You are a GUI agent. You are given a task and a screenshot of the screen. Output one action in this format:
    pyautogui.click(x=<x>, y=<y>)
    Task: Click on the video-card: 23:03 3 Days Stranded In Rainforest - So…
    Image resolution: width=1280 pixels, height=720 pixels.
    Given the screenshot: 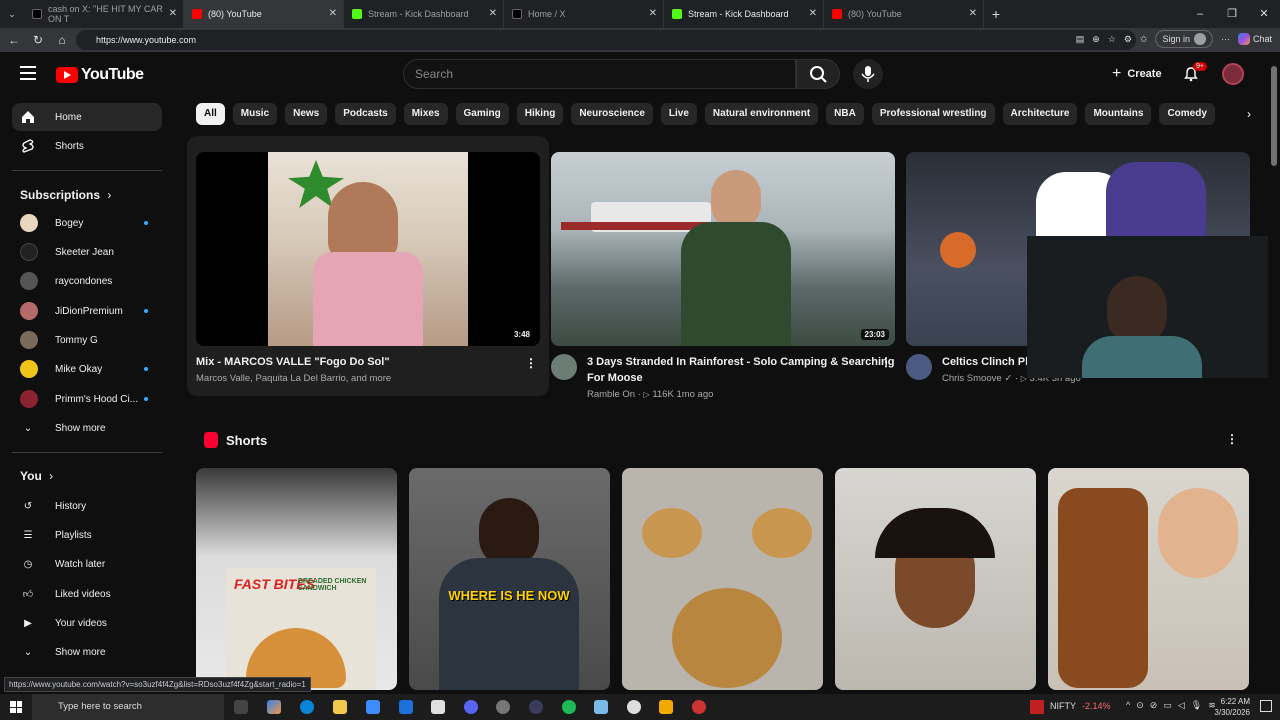 What is the action you would take?
    pyautogui.click(x=723, y=276)
    